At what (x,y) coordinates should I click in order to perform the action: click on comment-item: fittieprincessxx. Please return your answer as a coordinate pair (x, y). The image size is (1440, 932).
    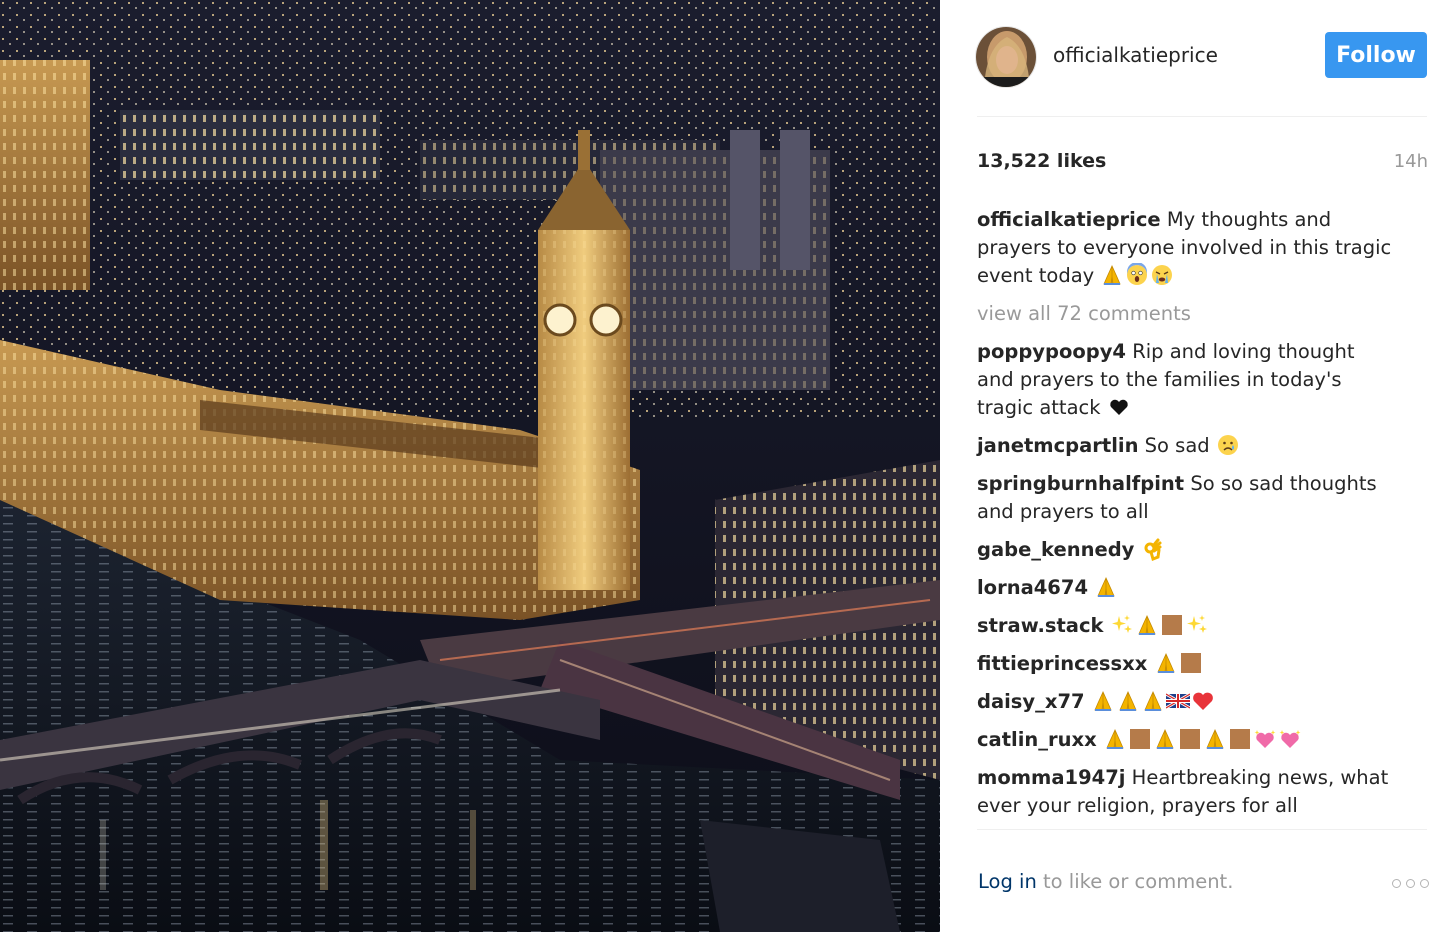
    Looking at the image, I should click on (1187, 664).